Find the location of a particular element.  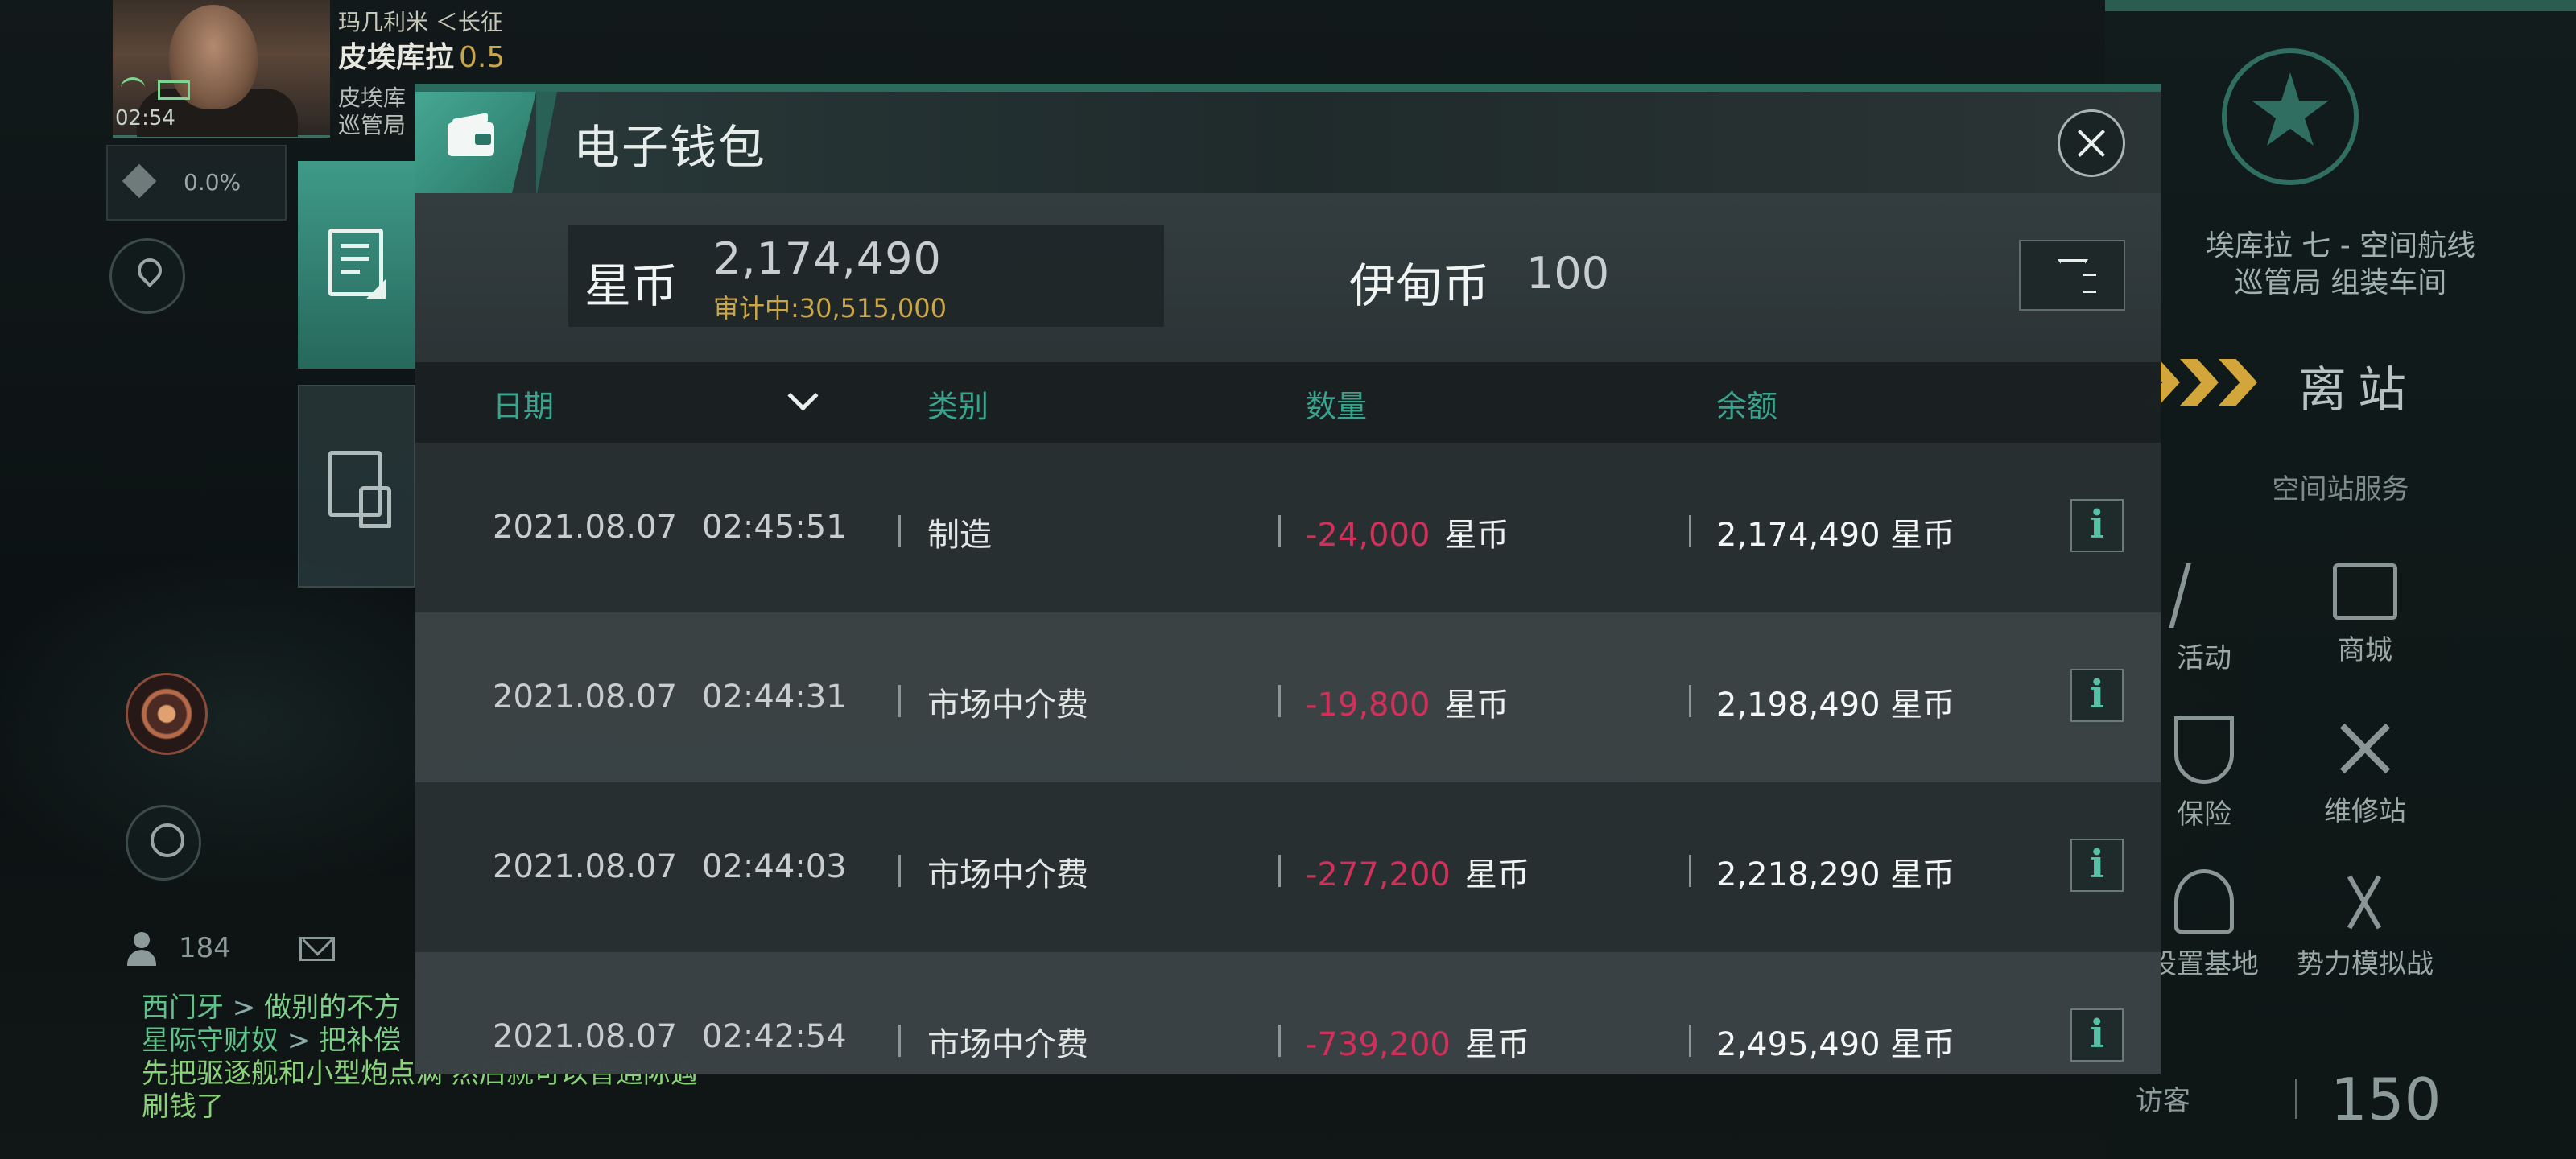

document-icon is located at coordinates (357, 264).